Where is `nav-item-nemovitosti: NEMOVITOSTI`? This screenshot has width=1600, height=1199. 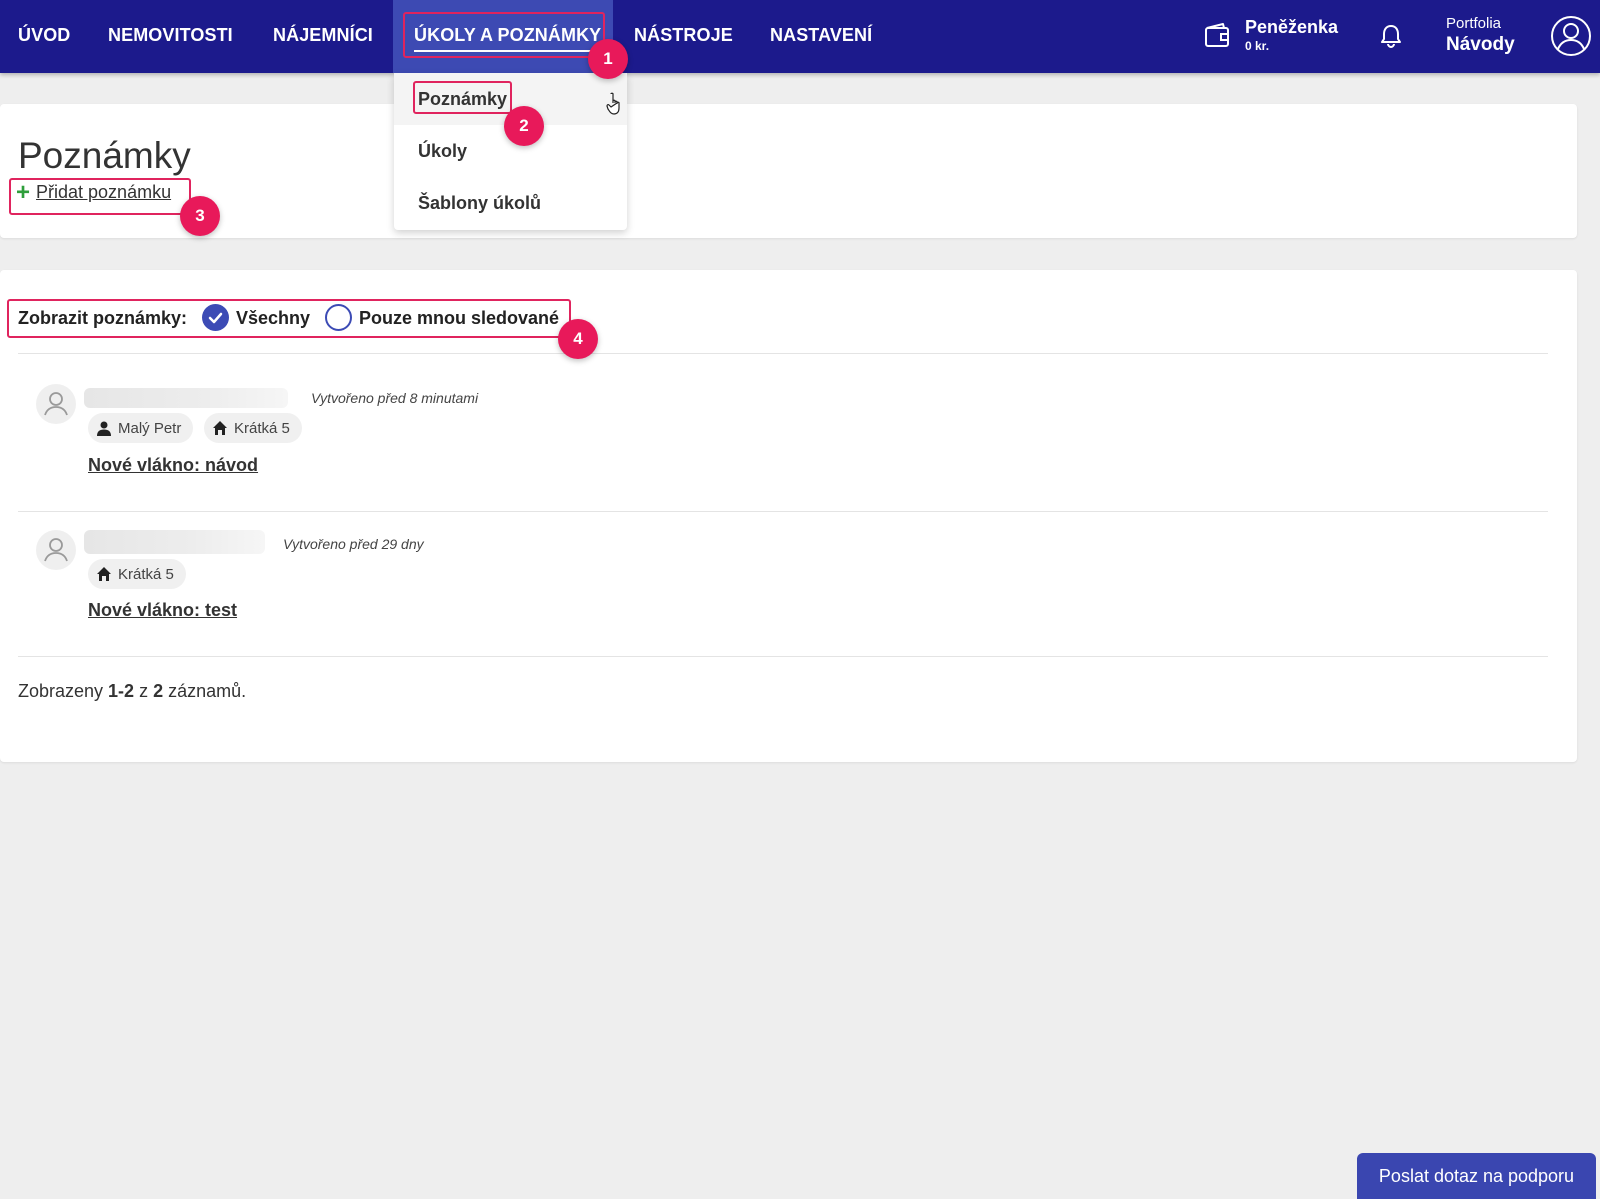
nav-item-nemovitosti: NEMOVITOSTI is located at coordinates (170, 36).